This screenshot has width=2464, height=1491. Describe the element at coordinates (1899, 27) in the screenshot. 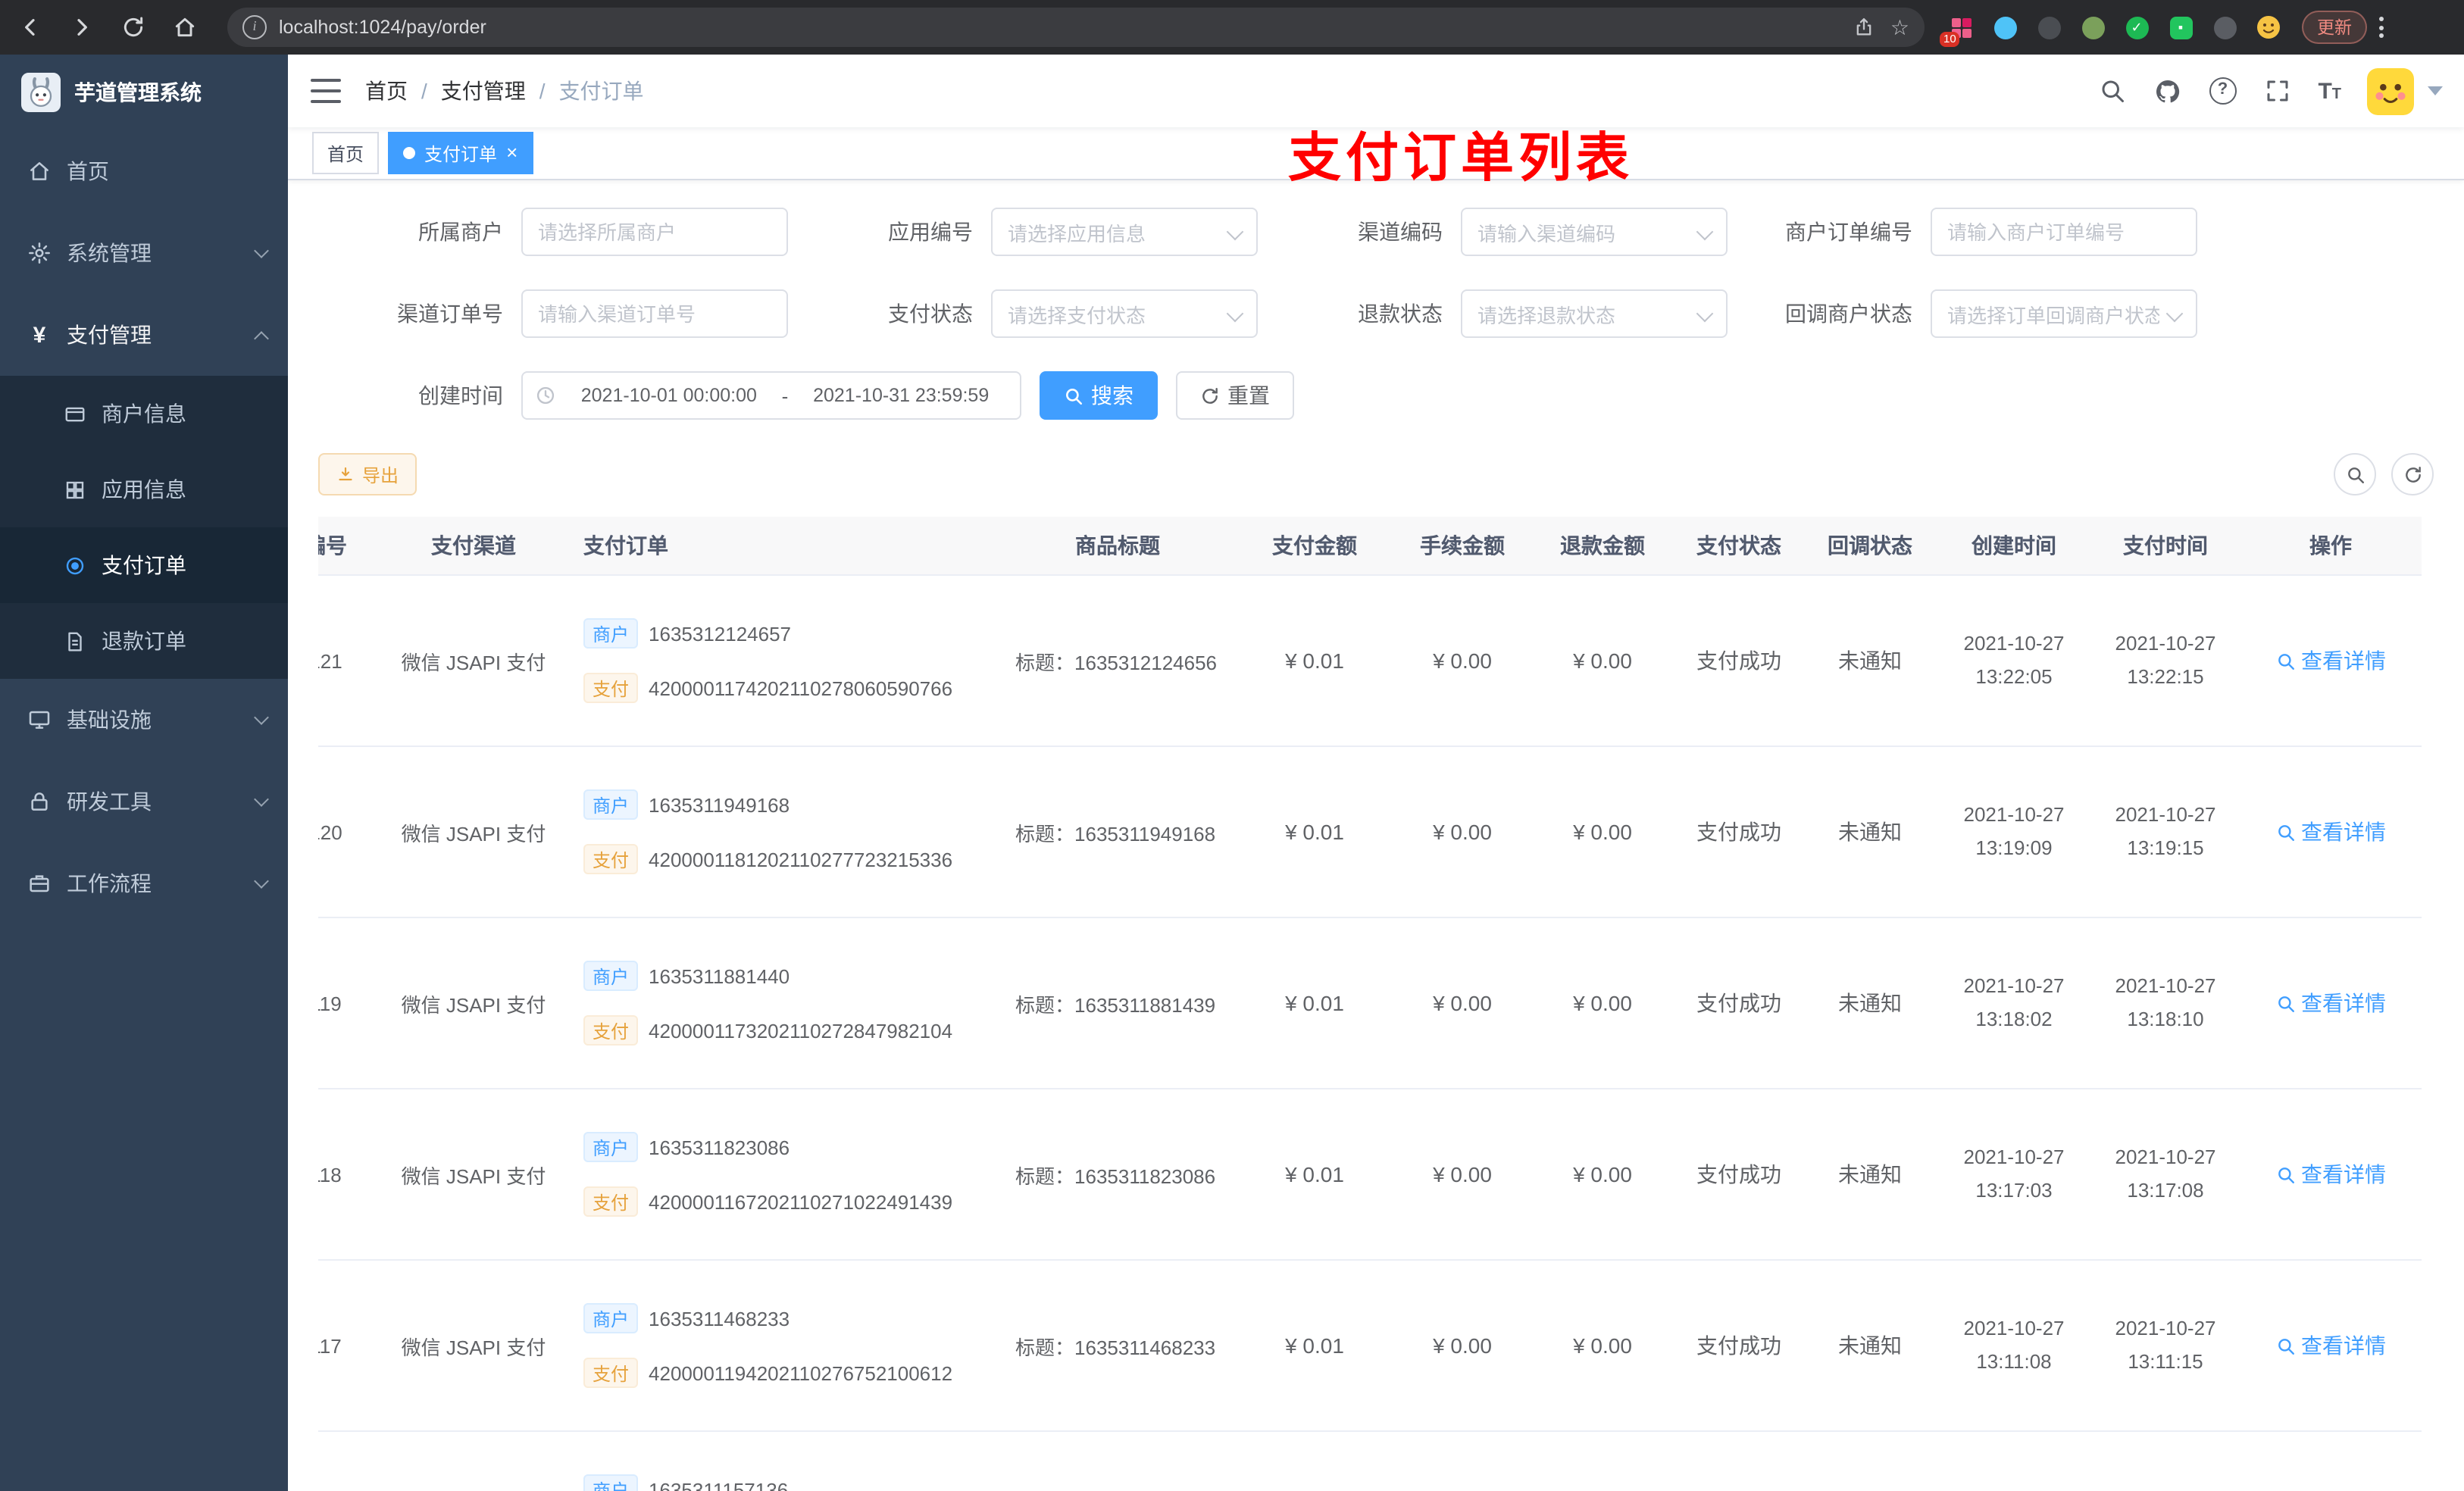

I see `star-icon: ☆` at that location.